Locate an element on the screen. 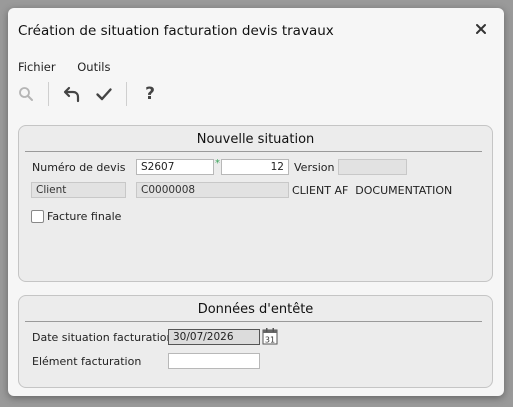  devis-number-input: S2607 is located at coordinates (175, 167).